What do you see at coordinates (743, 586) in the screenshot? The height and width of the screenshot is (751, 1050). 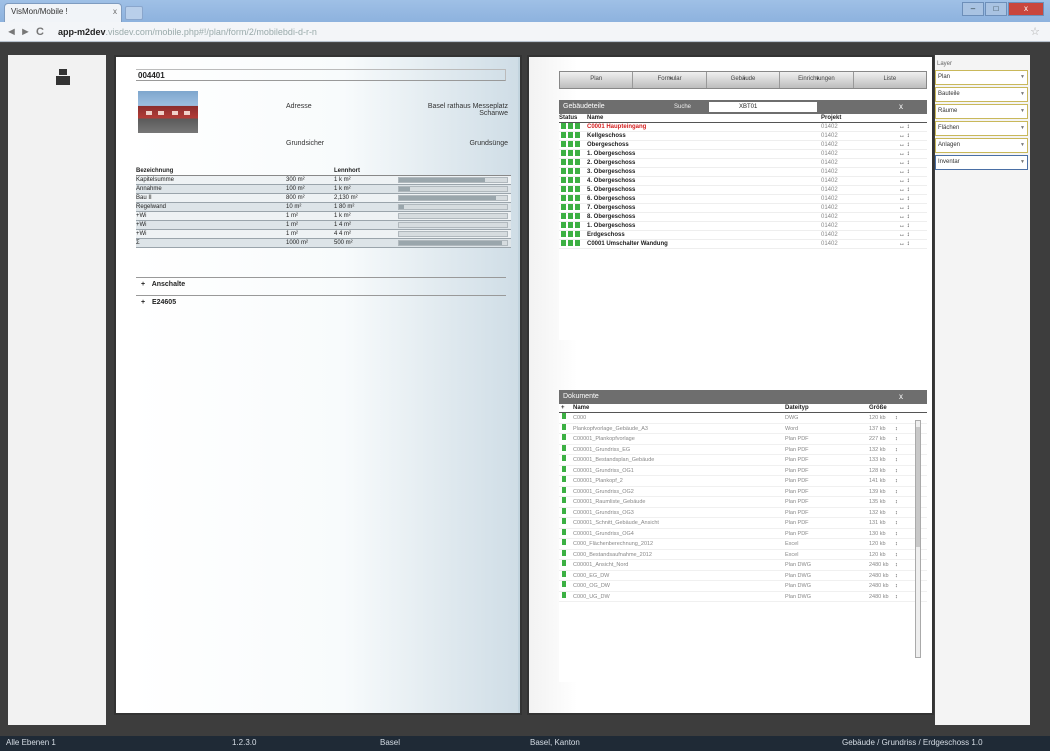 I see `document-row: C000_OG_DW Plan DWG 2480 kb ↕` at bounding box center [743, 586].